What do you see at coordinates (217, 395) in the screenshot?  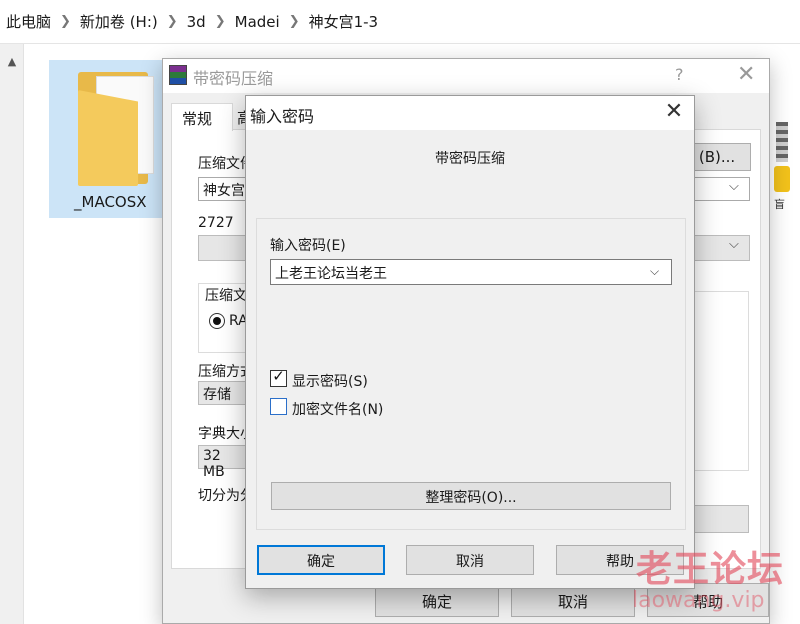 I see `method-value: 存储` at bounding box center [217, 395].